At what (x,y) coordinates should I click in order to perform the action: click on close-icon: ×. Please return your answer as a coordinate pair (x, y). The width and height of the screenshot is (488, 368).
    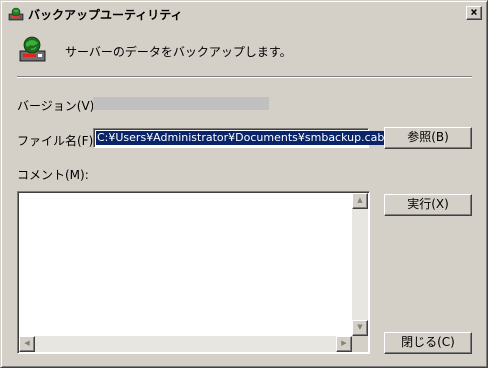
    Looking at the image, I should click on (474, 12).